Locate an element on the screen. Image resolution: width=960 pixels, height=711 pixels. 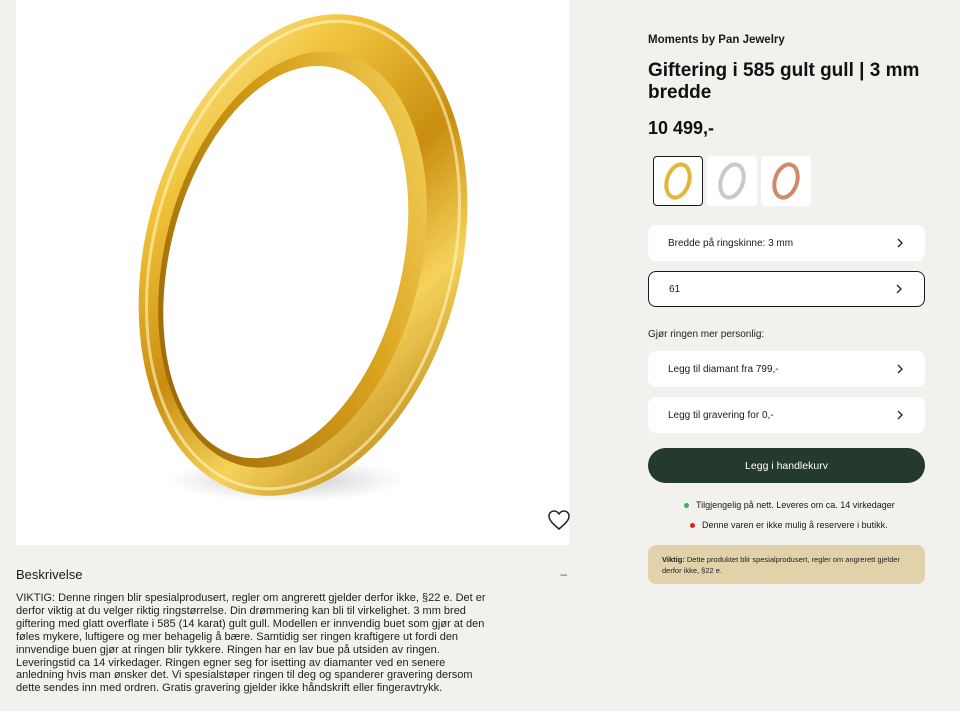
add-engraving-option: Legg til gravering for 0,- is located at coordinates (786, 415).